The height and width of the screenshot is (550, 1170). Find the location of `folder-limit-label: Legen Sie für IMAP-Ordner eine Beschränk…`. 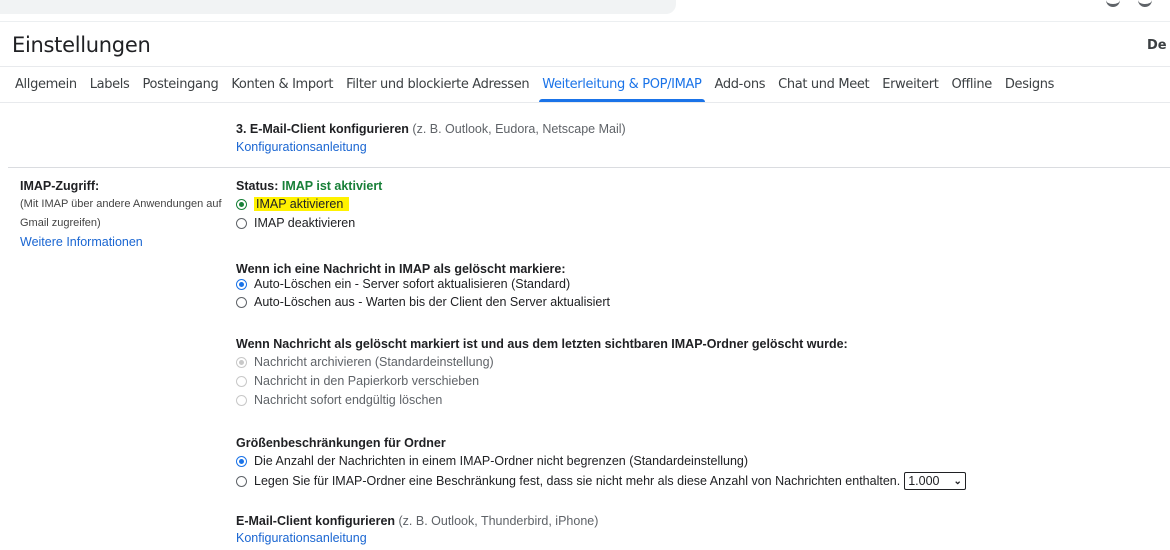

folder-limit-label: Legen Sie für IMAP-Ordner eine Beschränk… is located at coordinates (577, 481).